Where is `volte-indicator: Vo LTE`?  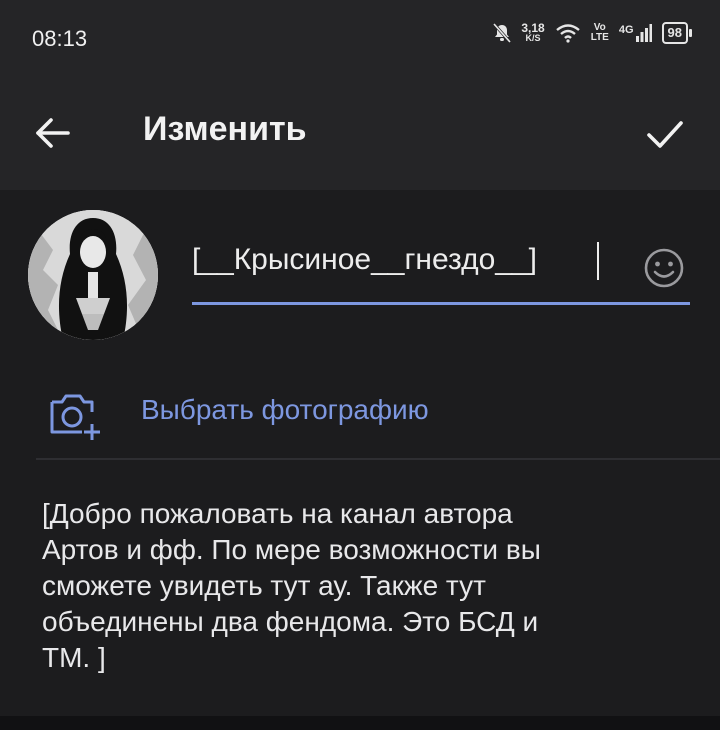 volte-indicator: Vo LTE is located at coordinates (600, 33).